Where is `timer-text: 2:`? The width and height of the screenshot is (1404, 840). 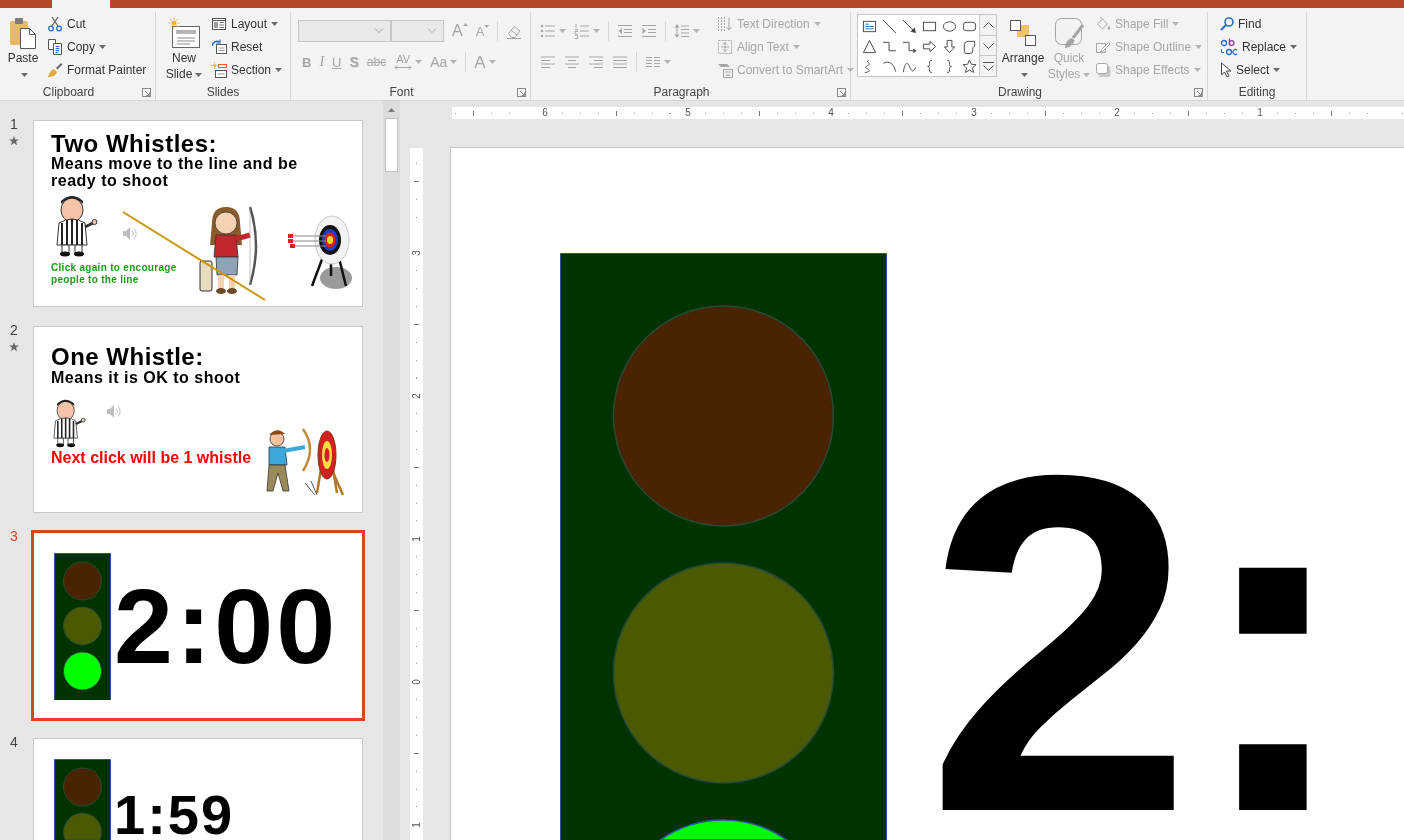
timer-text: 2: is located at coordinates (1139, 644).